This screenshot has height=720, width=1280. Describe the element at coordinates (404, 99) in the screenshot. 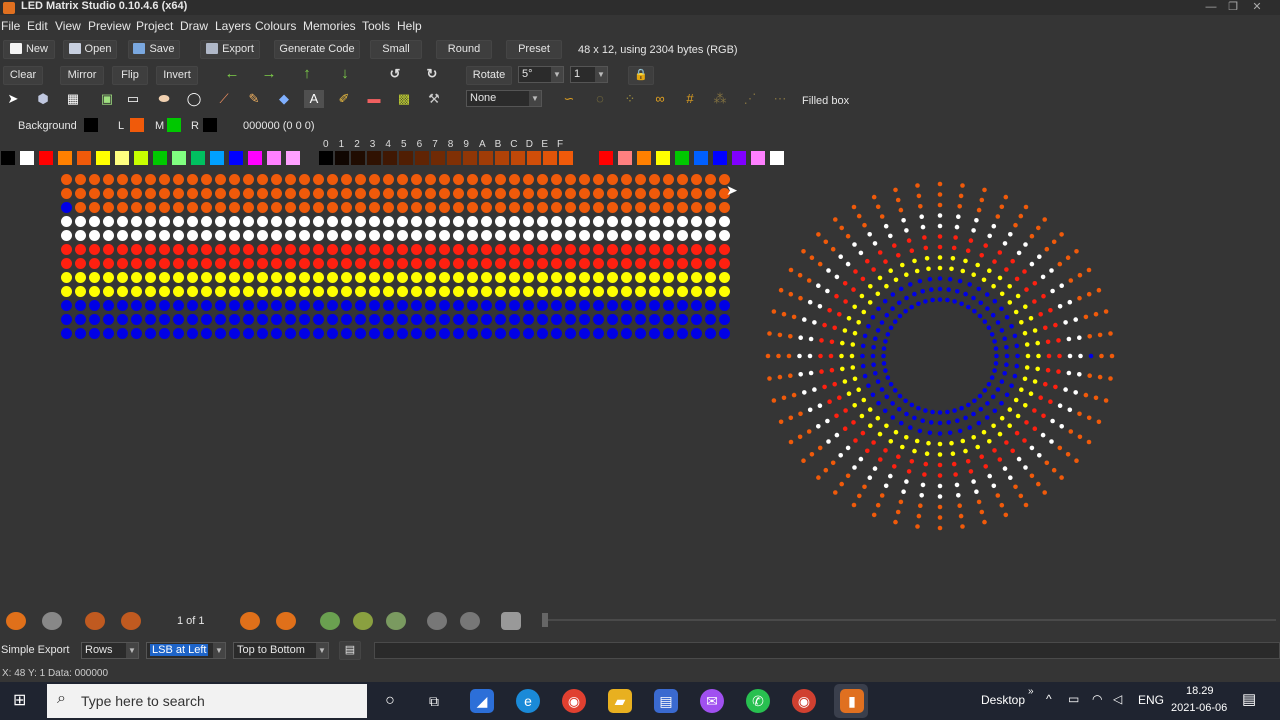

I see `pattern-tool-icon: ▩` at that location.